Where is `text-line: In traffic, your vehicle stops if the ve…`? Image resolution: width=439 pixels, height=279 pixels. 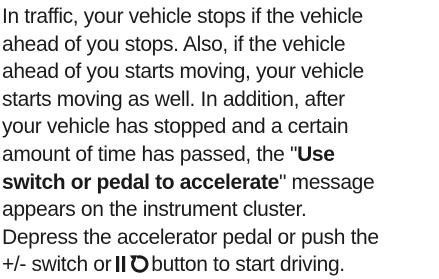
text-line: In traffic, your vehicle stops if the ve… is located at coordinates (182, 16).